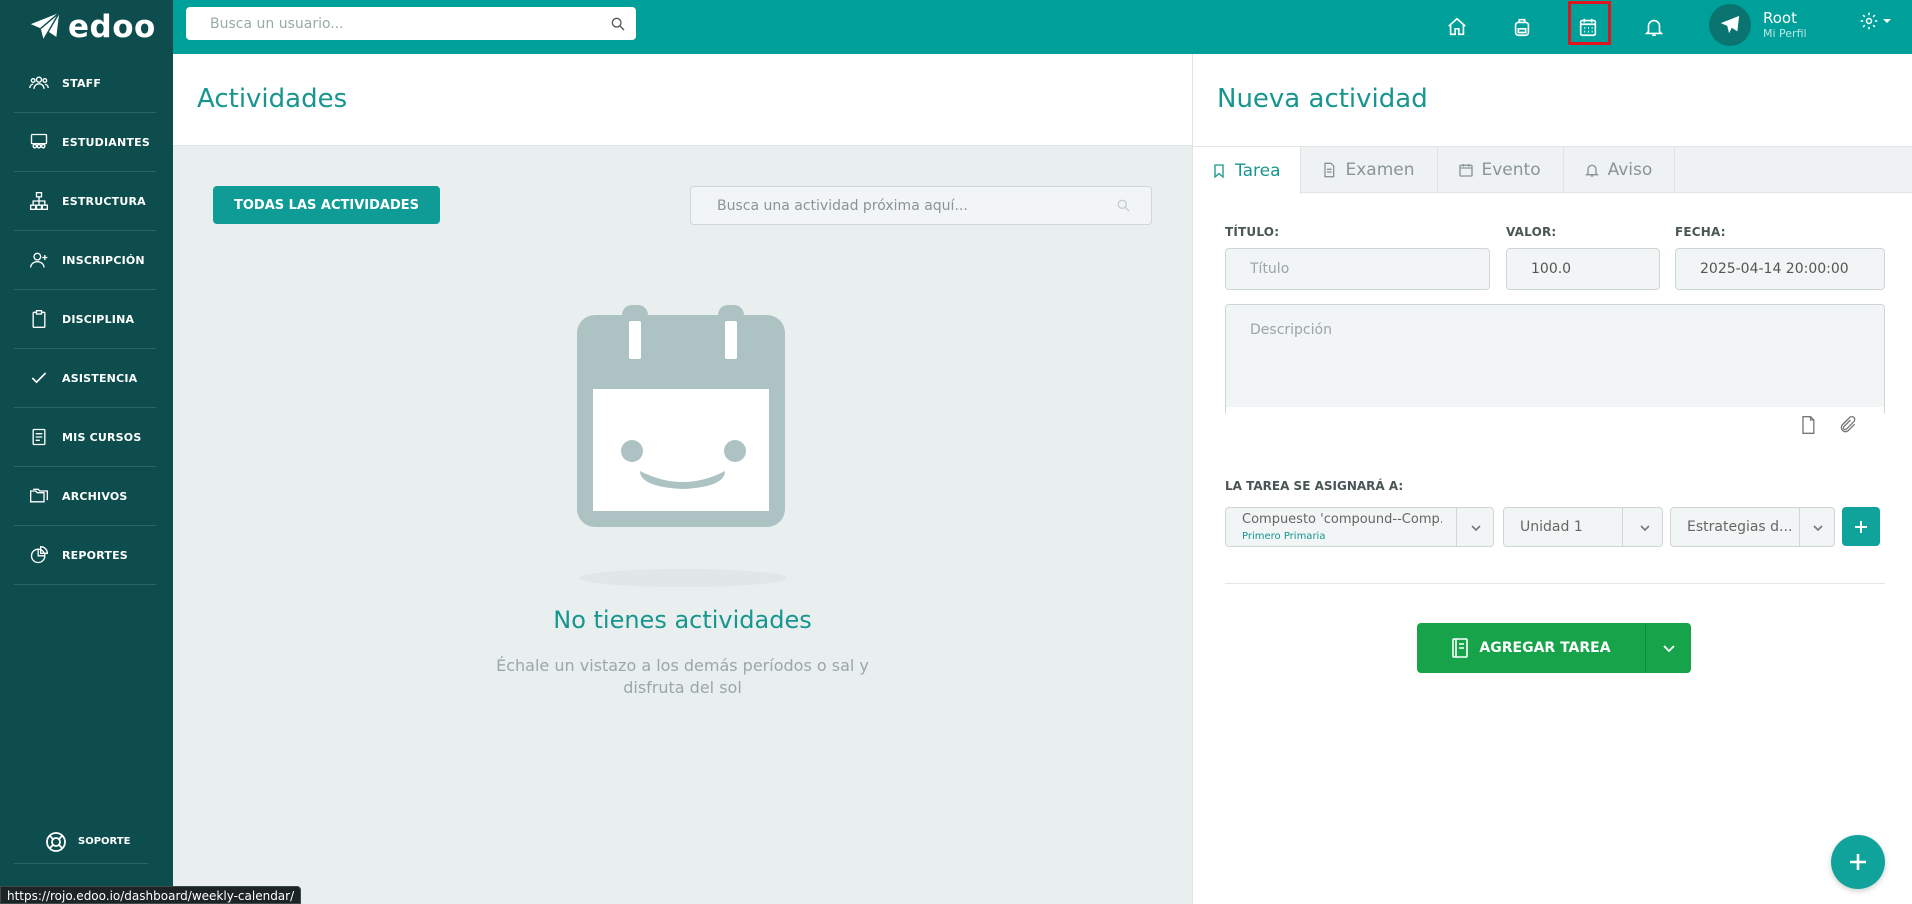 The width and height of the screenshot is (1912, 904). What do you see at coordinates (1583, 269) in the screenshot?
I see `value-input` at bounding box center [1583, 269].